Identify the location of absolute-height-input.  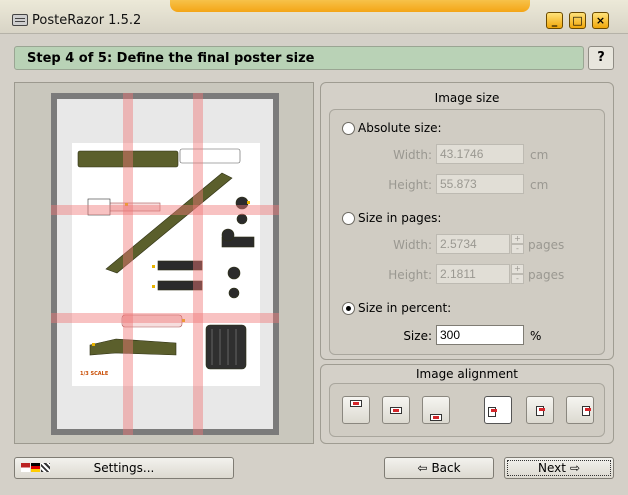
(480, 184).